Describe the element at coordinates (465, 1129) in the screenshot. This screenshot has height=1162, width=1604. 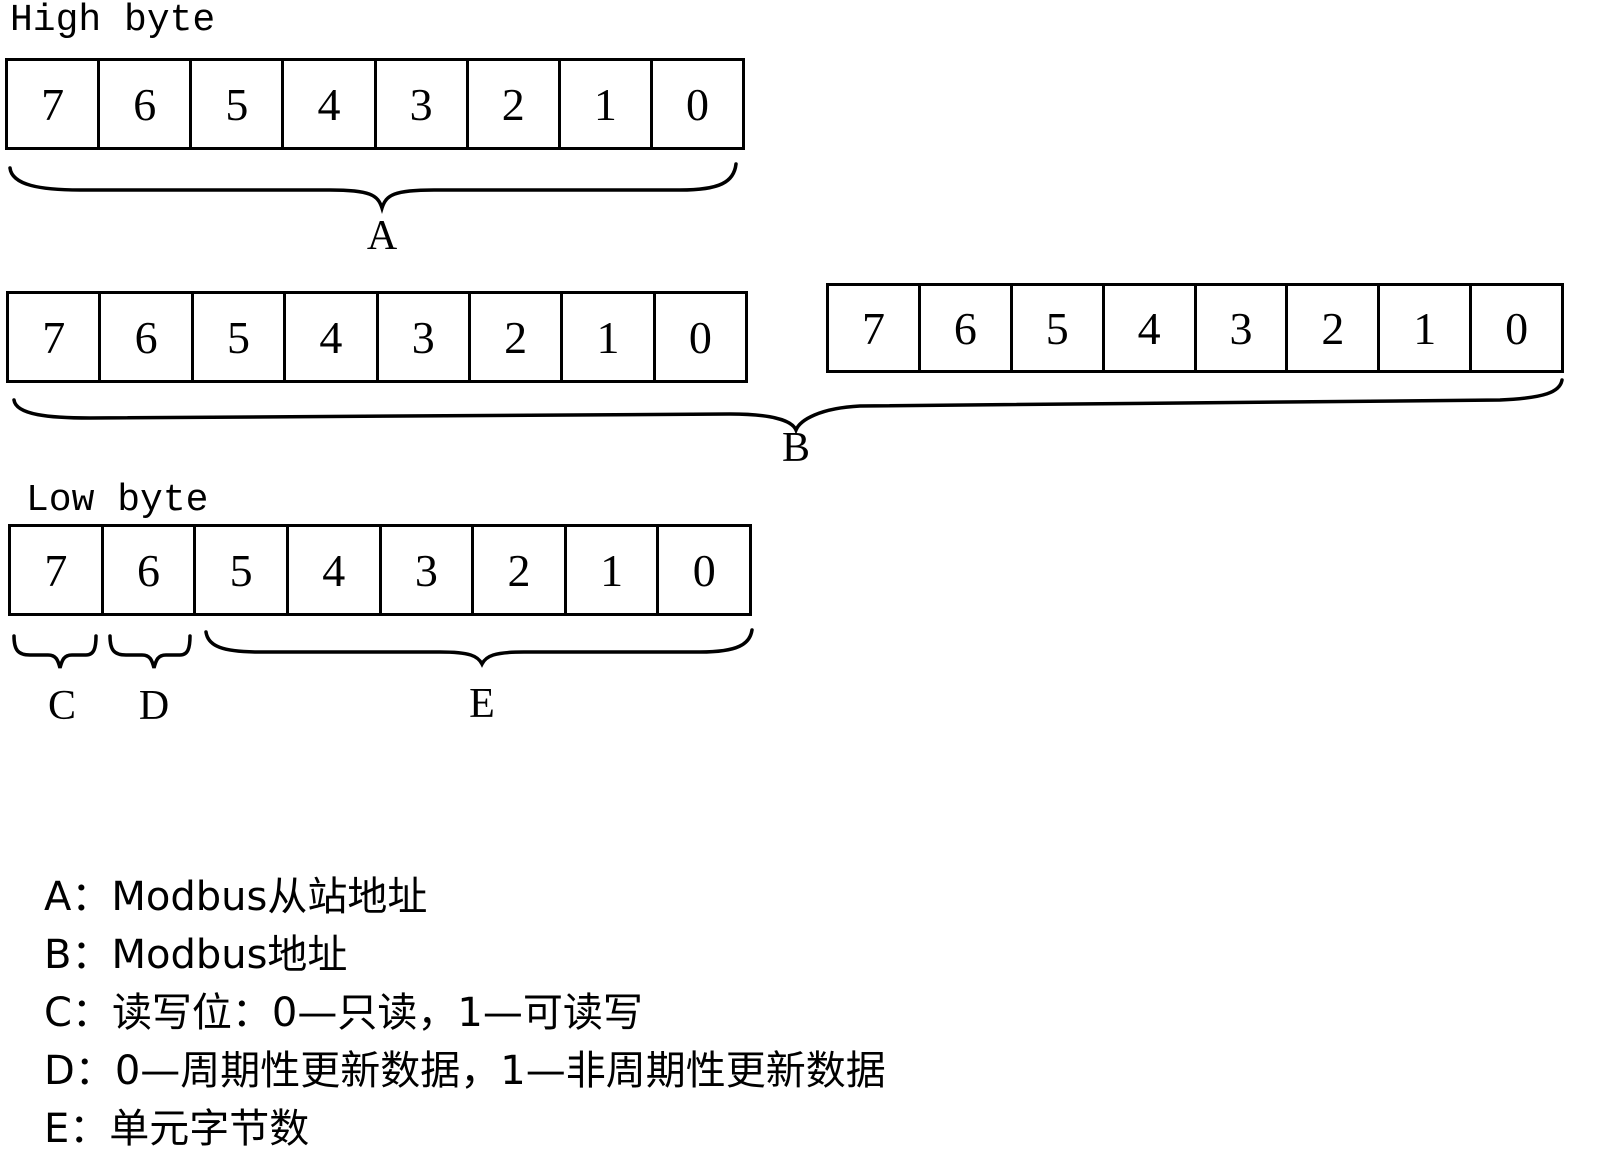
I see `legend-item-e: E：单元字节数` at that location.